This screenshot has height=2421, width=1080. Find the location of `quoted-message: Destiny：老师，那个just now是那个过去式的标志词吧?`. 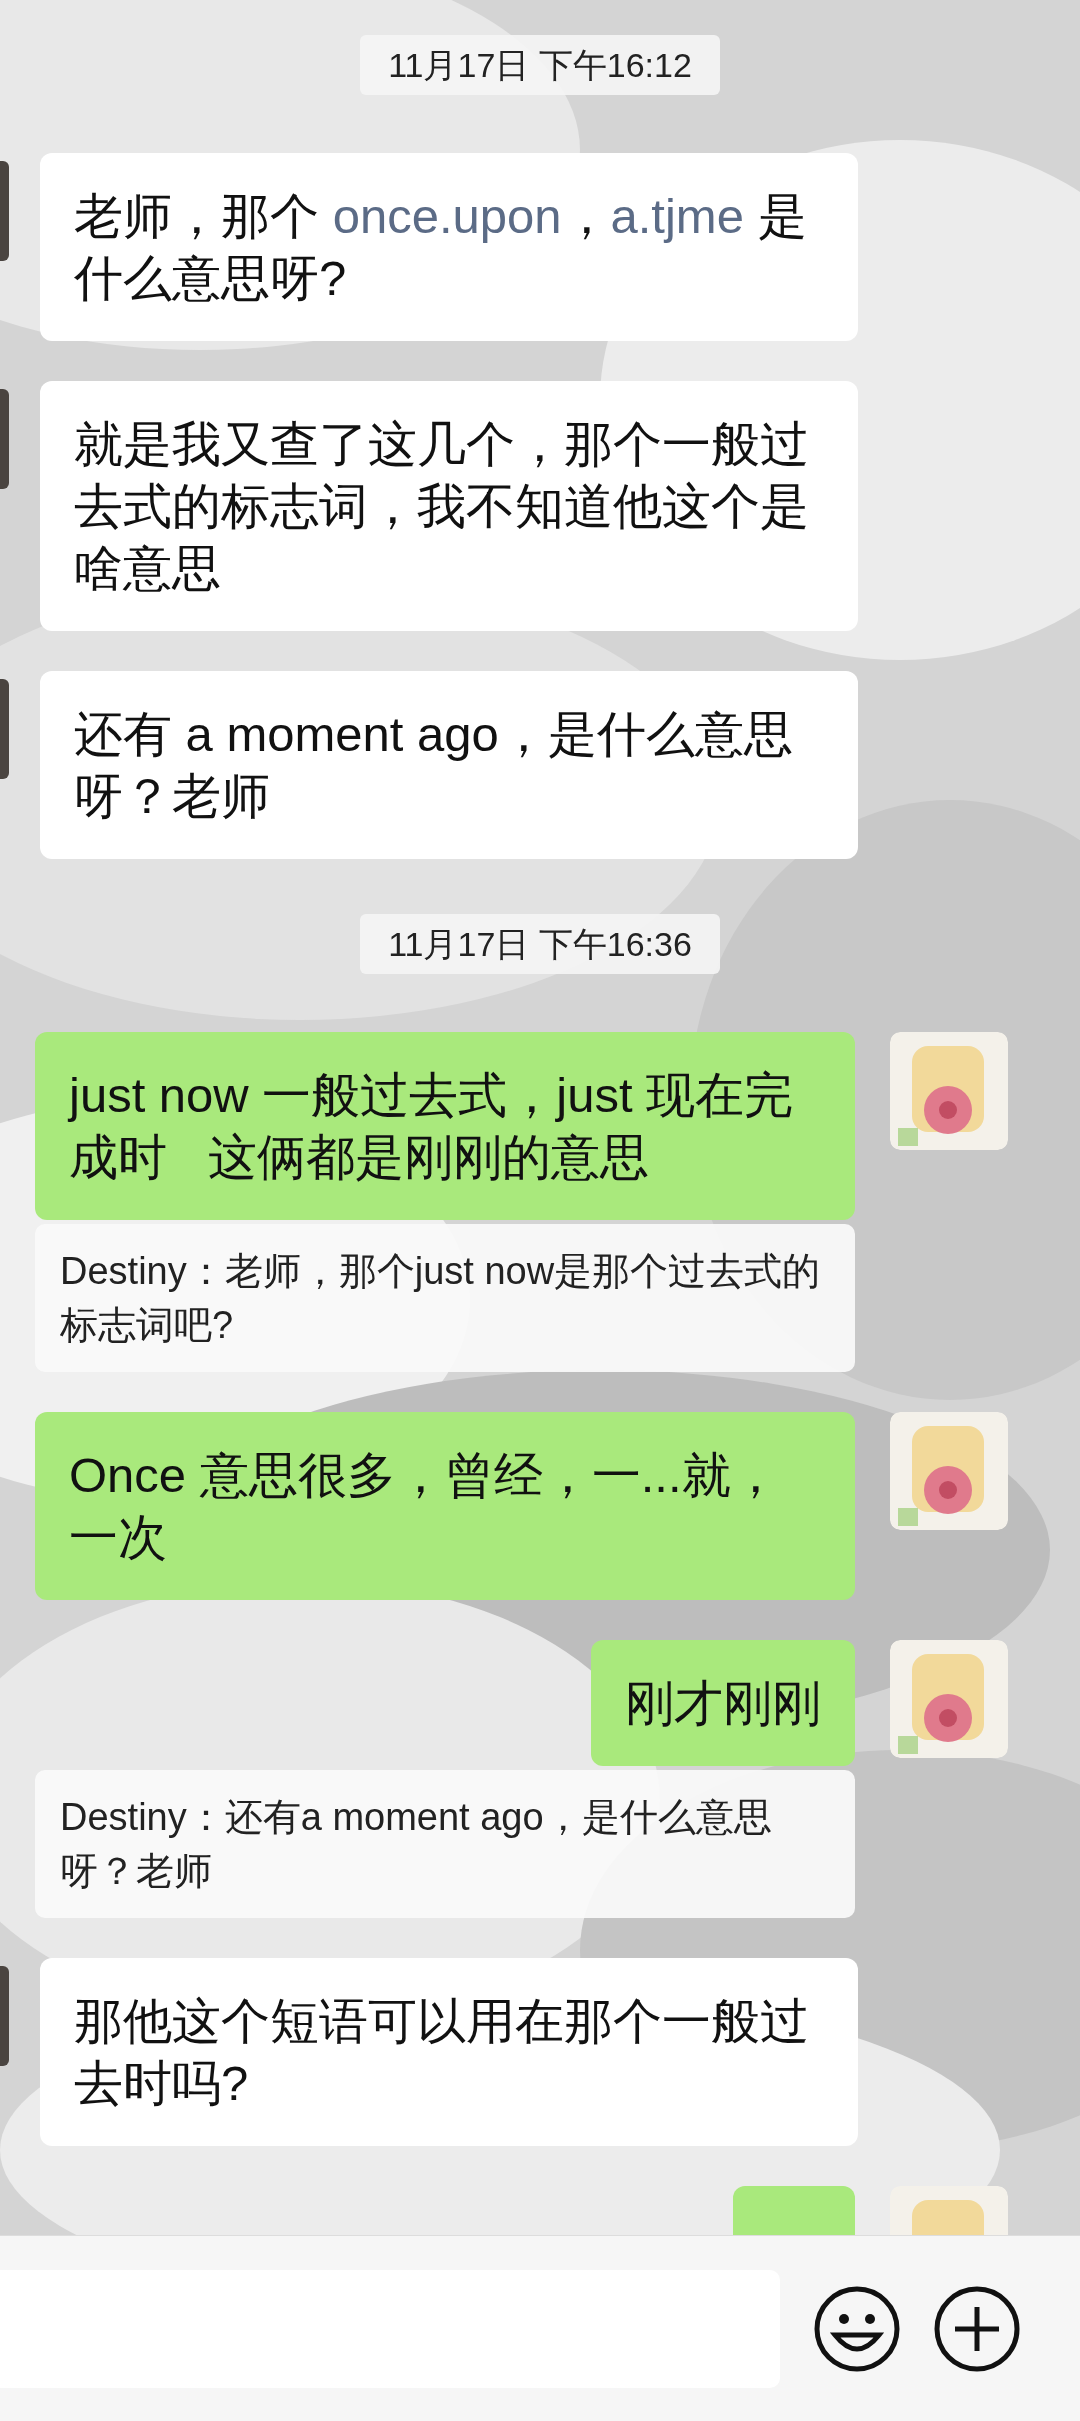

quoted-message: Destiny：老师，那个just now是那个过去式的标志词吧? is located at coordinates (445, 1298).